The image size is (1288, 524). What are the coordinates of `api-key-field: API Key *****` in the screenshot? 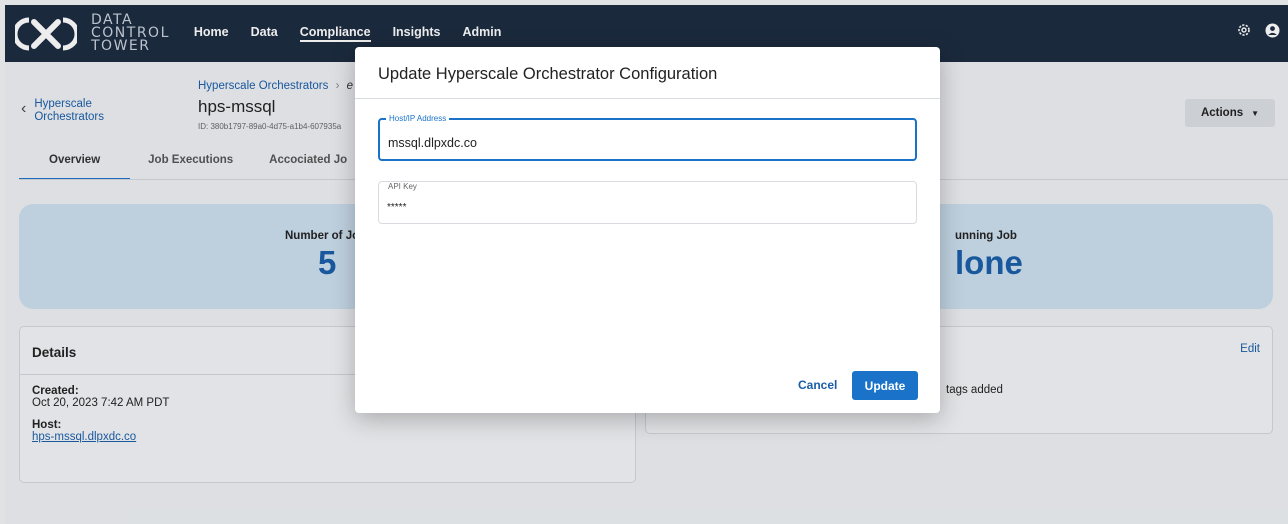 It's located at (647, 202).